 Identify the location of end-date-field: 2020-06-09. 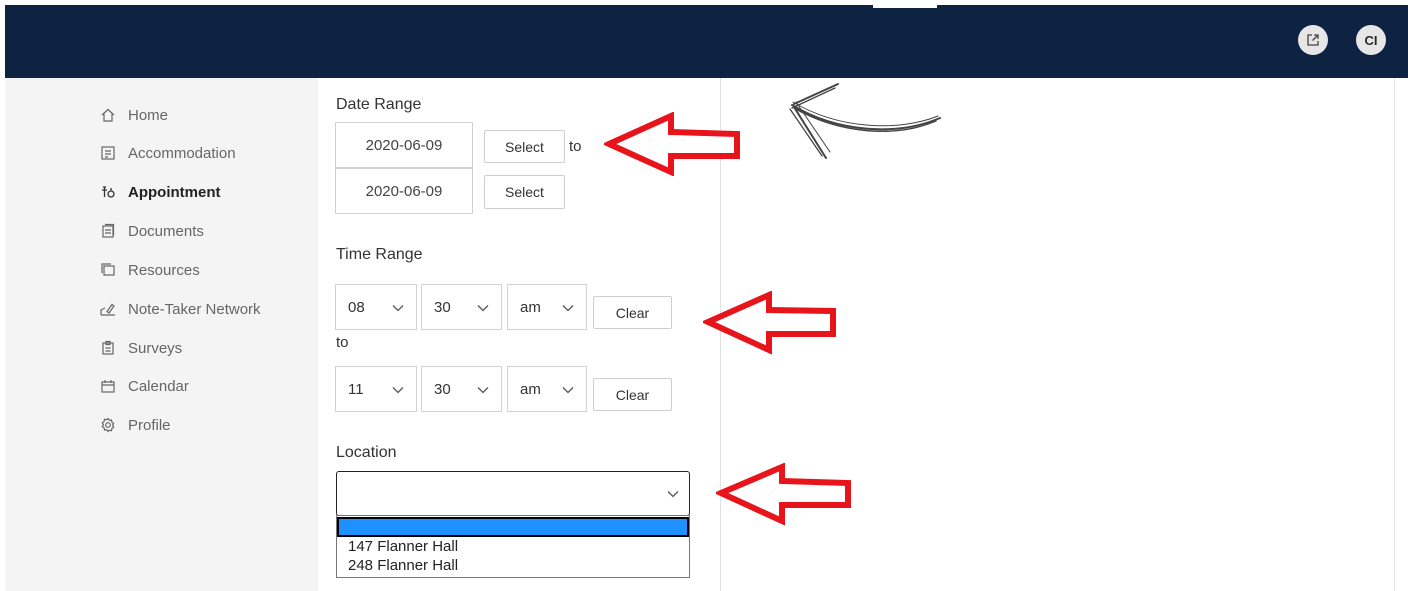
(404, 191).